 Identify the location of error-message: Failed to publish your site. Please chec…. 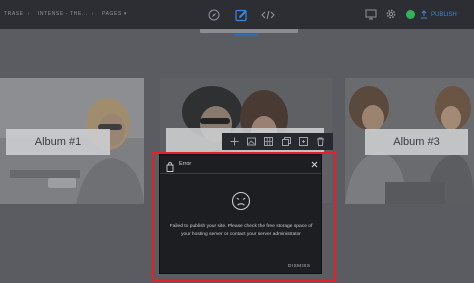
(241, 230).